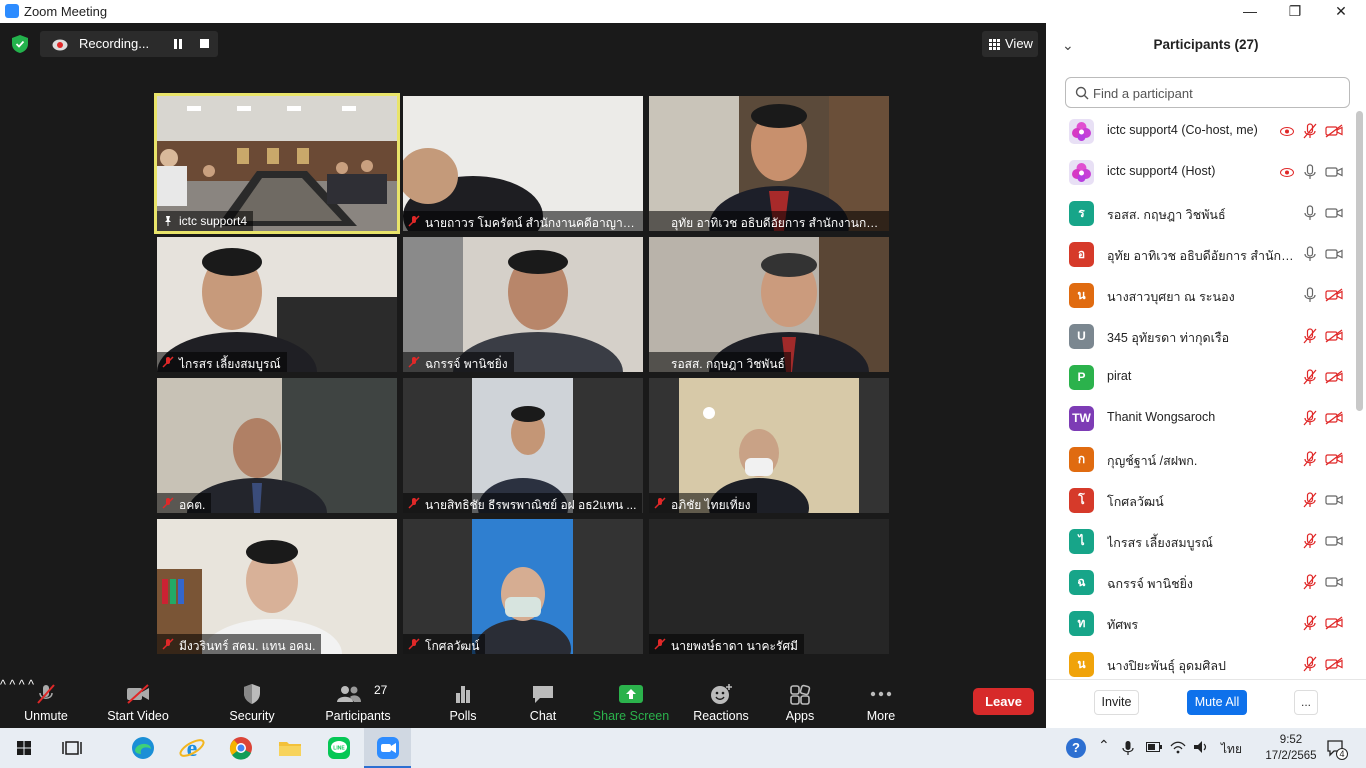  I want to click on video-tile: อภิชัย ไทยเที่ยง, so click(769, 445).